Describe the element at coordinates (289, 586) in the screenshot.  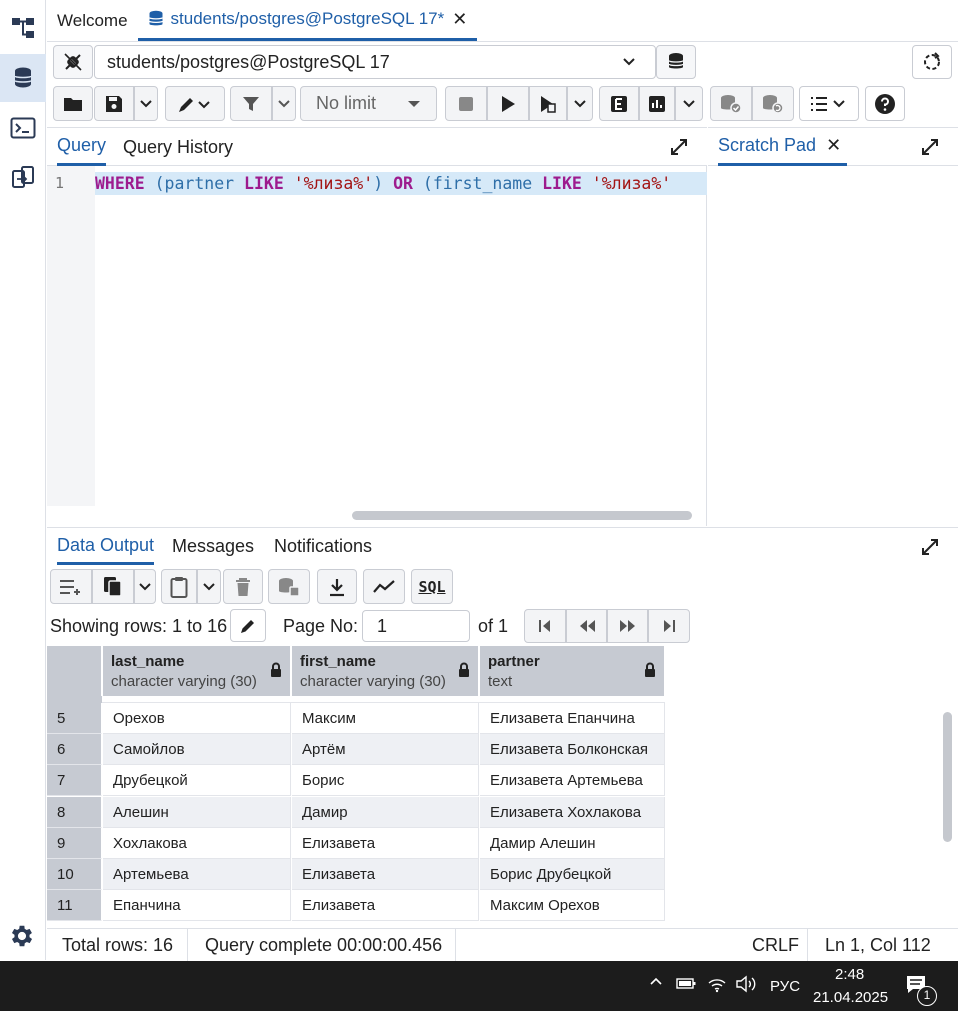
I see `save-data-icon` at that location.